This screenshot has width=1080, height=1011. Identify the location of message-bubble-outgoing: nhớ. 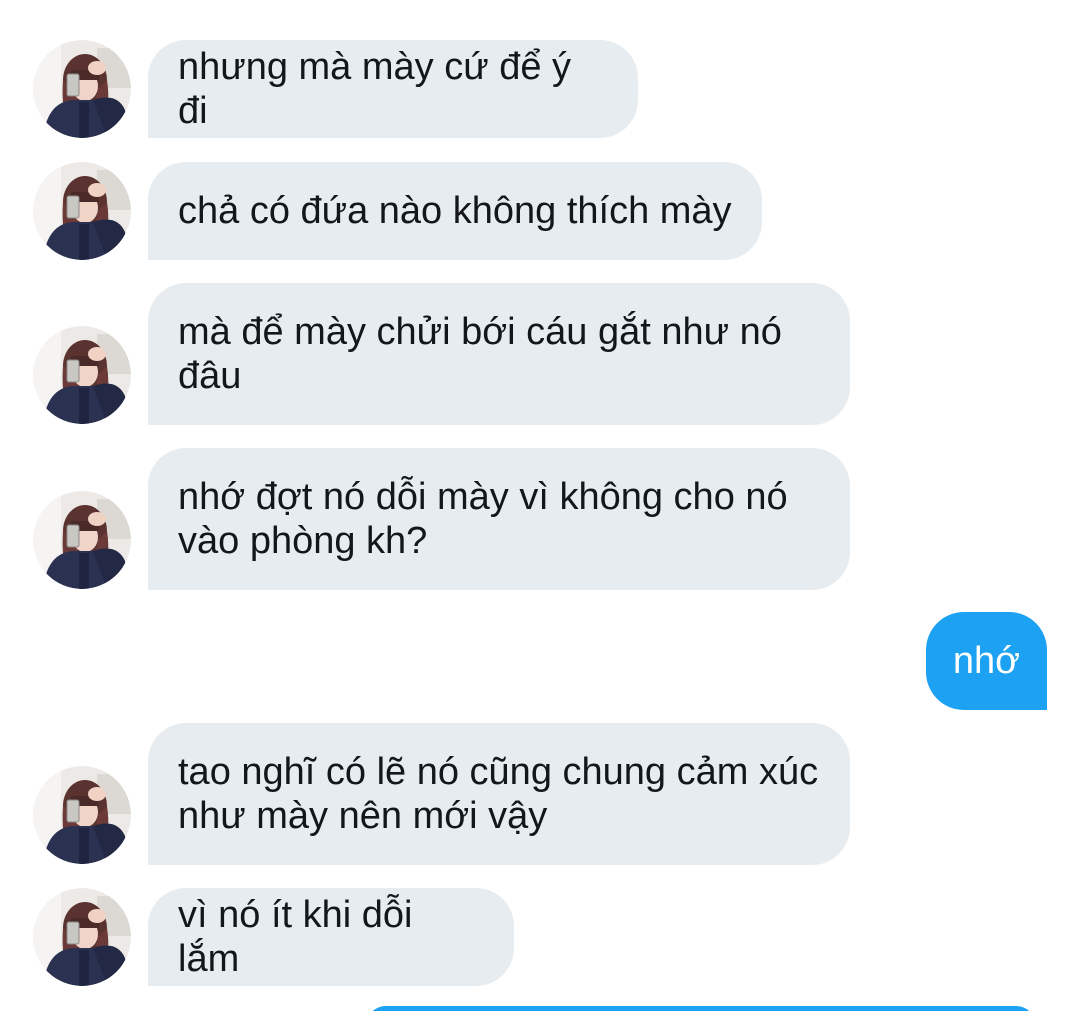
(986, 661).